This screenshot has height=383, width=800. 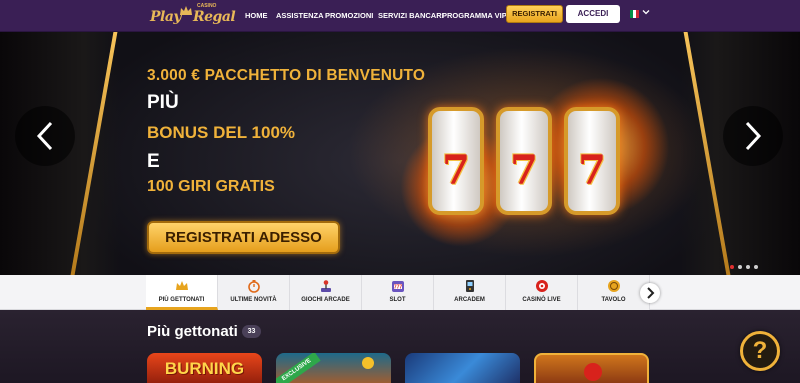 I want to click on italian-flag-icon, so click(x=634, y=14).